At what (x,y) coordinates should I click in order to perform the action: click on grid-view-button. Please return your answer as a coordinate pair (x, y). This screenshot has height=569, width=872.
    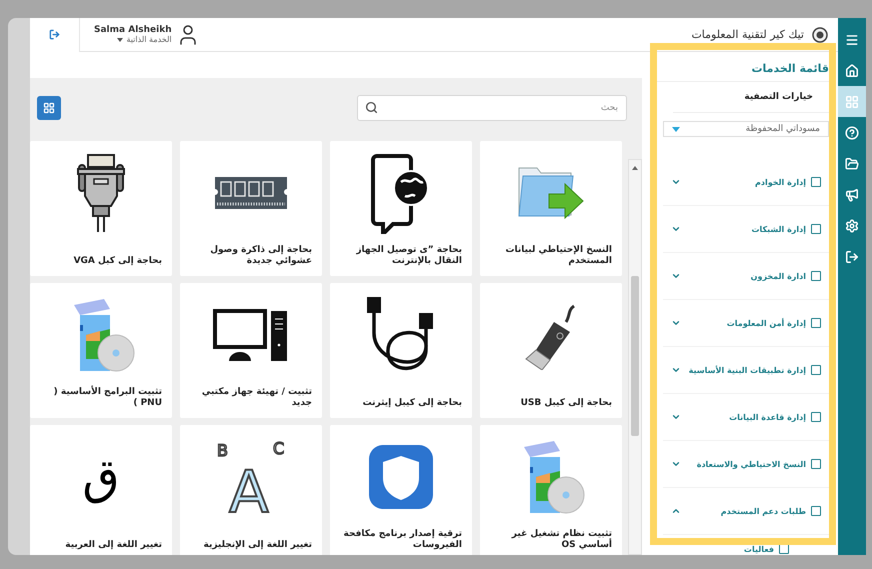
    Looking at the image, I should click on (49, 108).